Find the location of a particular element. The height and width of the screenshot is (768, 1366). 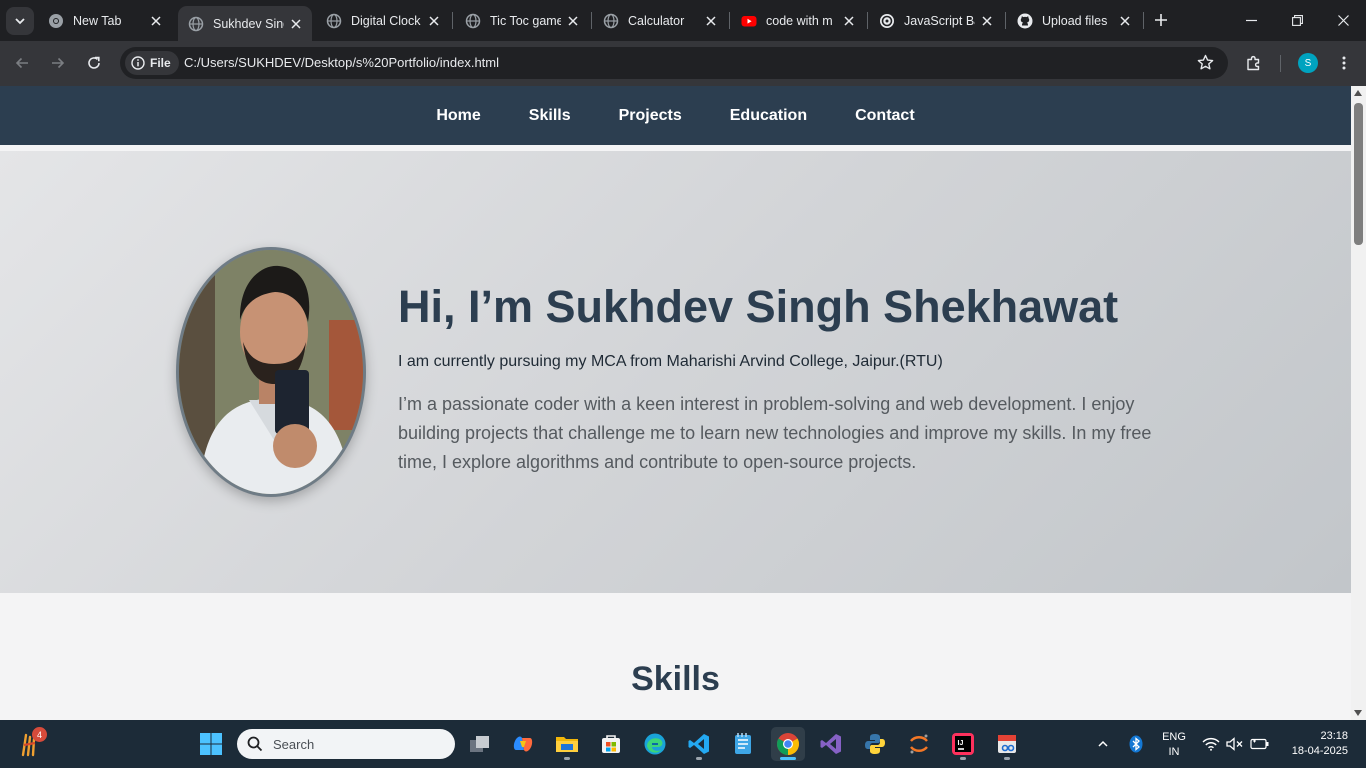

site-info-chip: File is located at coordinates (152, 63).